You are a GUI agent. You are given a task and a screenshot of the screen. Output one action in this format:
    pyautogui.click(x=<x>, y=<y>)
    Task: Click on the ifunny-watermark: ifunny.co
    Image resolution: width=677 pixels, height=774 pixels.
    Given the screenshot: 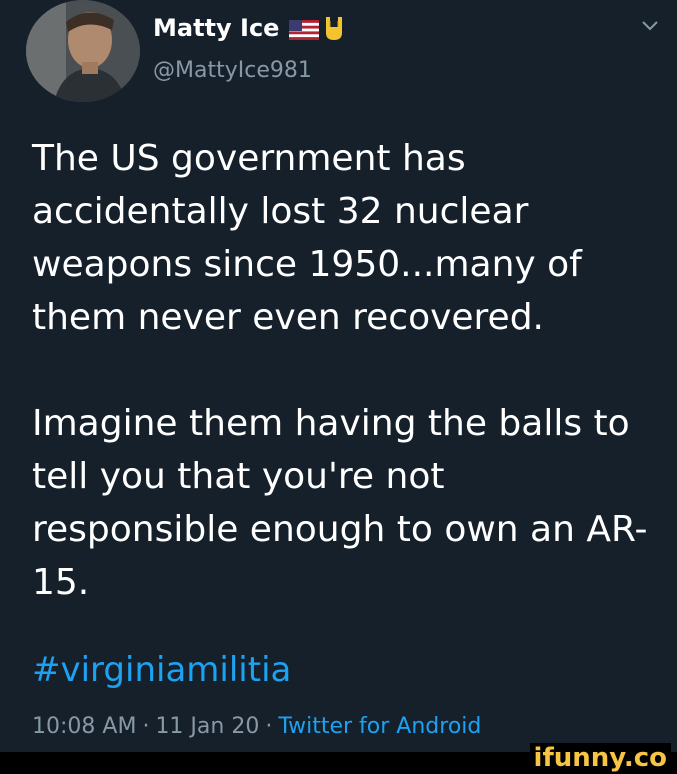 What is the action you would take?
    pyautogui.click(x=600, y=758)
    